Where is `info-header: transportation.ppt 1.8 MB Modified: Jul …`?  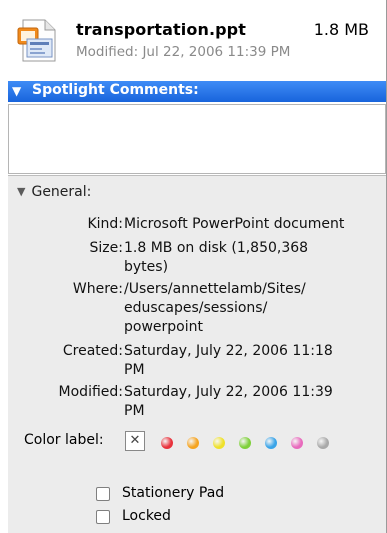 info-header: transportation.ppt 1.8 MB Modified: Jul … is located at coordinates (193, 40).